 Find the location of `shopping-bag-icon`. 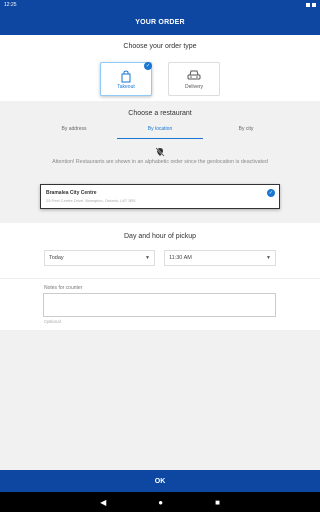

shopping-bag-icon is located at coordinates (126, 76).